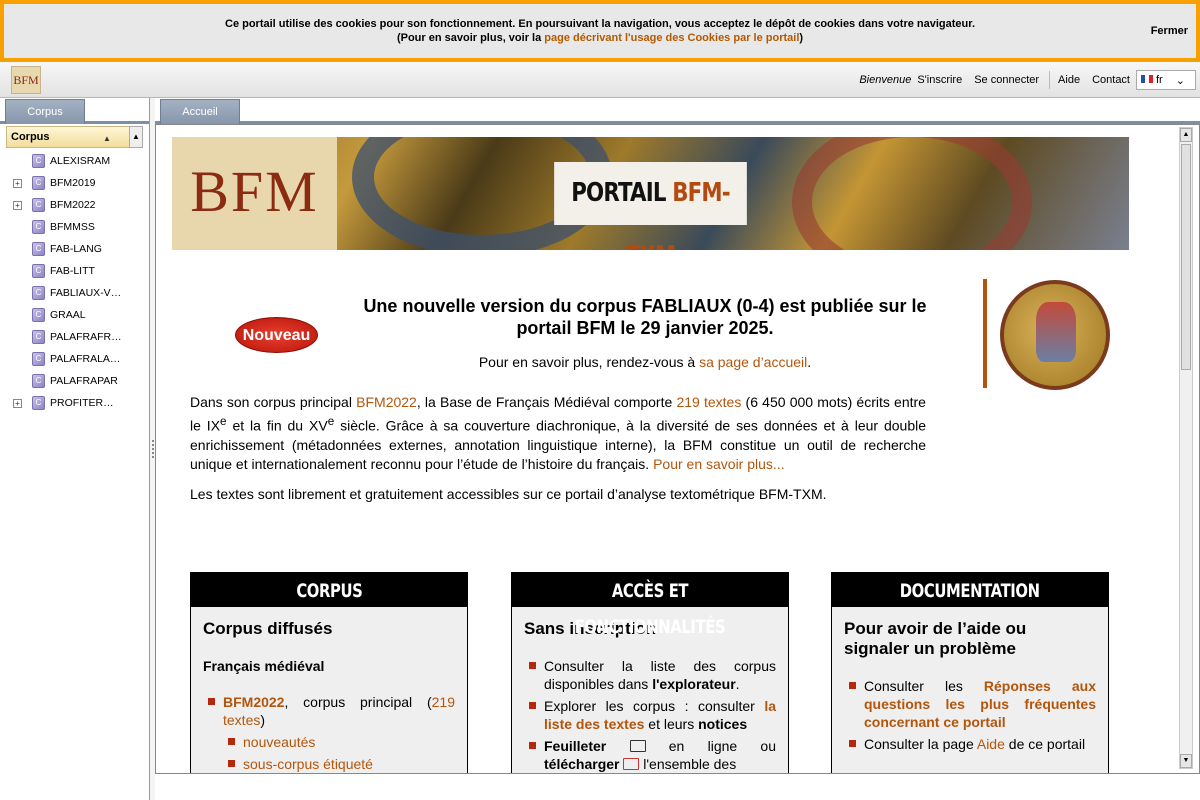 Image resolution: width=1200 pixels, height=800 pixels. What do you see at coordinates (279, 742) in the screenshot?
I see `news-link: nouveautés` at bounding box center [279, 742].